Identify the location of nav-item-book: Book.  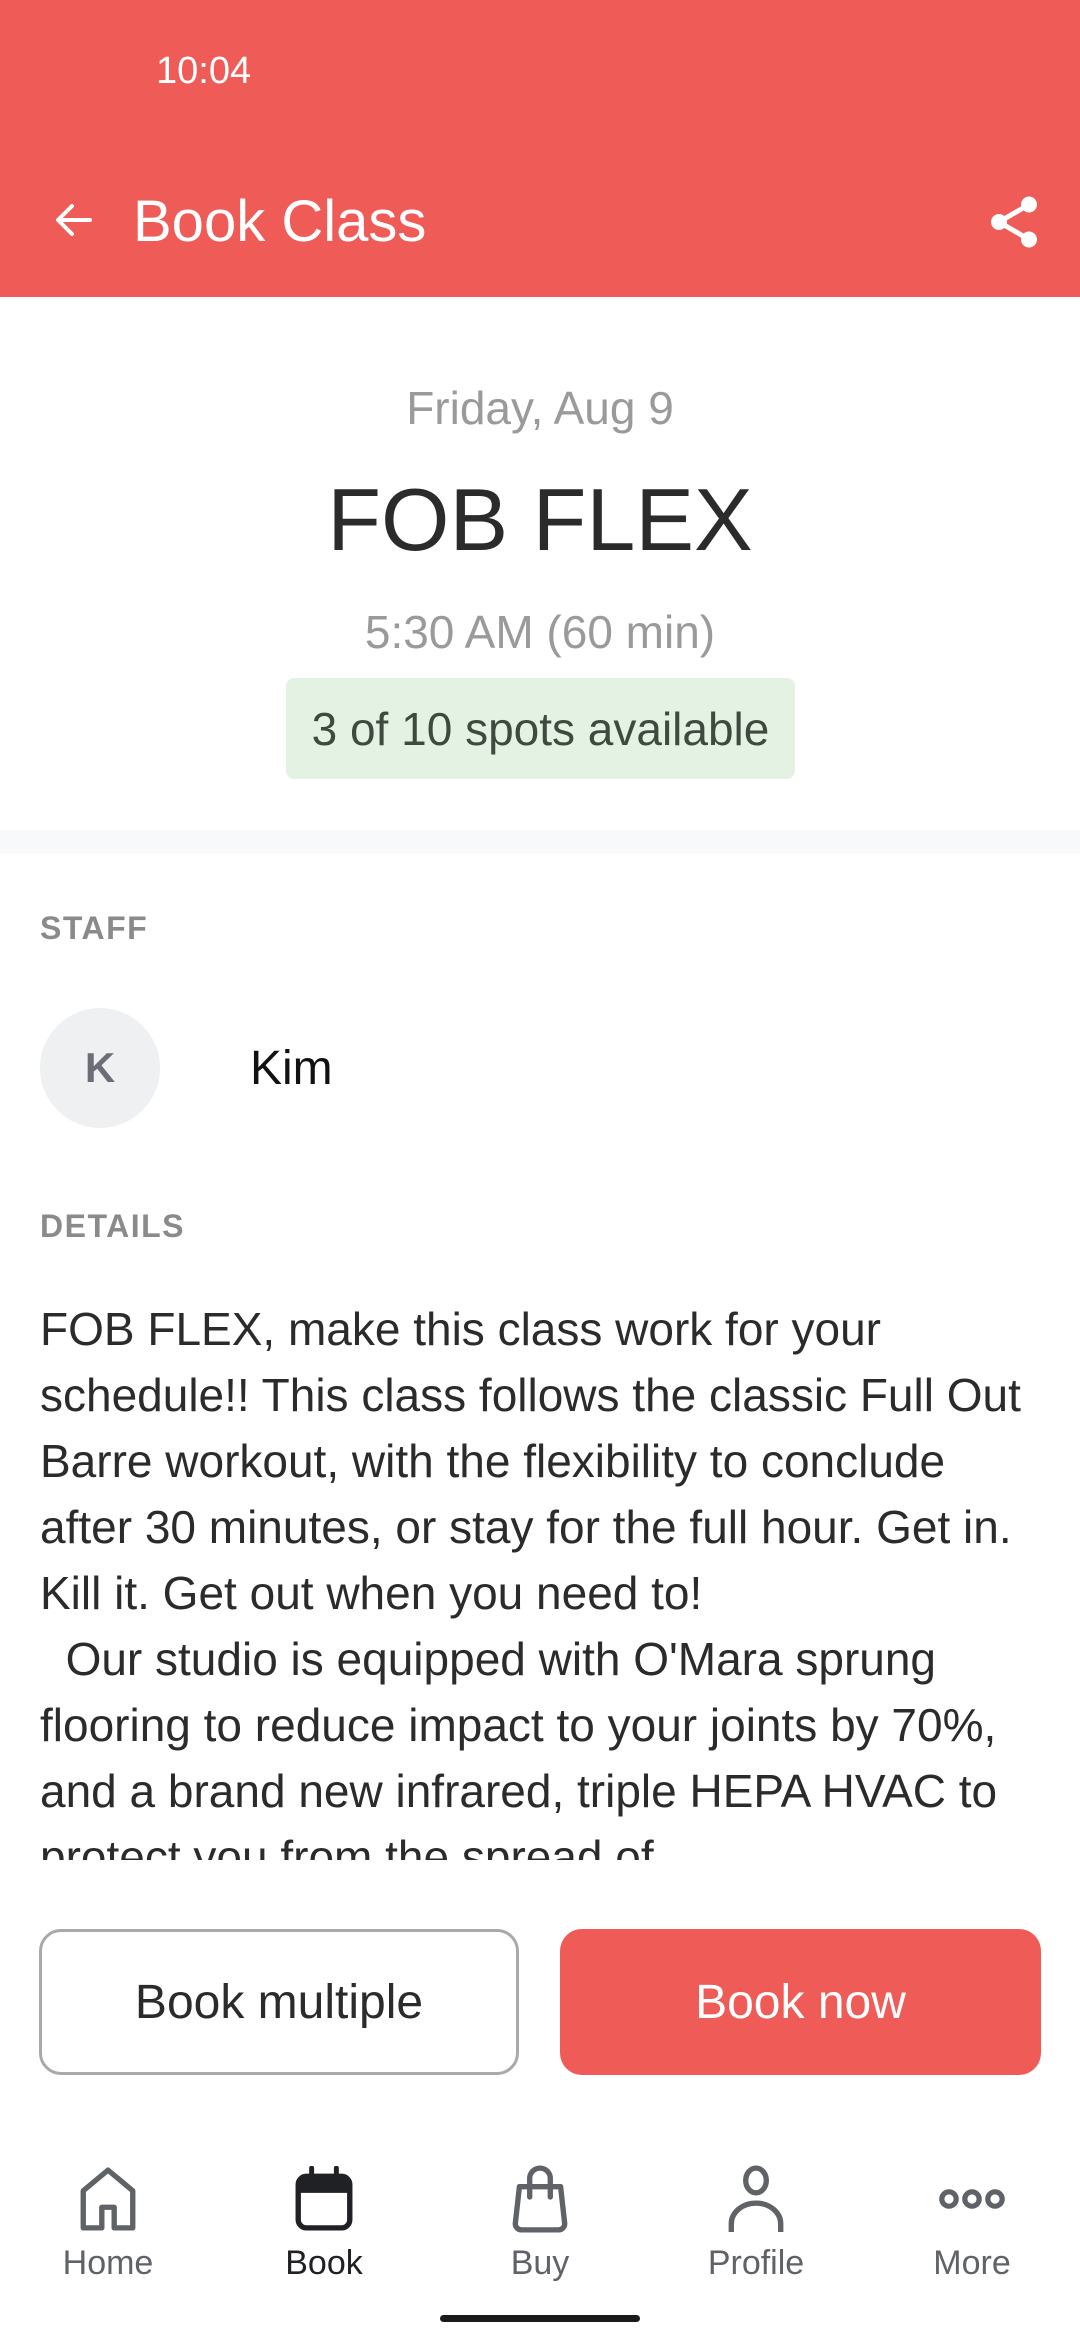
(324, 2215).